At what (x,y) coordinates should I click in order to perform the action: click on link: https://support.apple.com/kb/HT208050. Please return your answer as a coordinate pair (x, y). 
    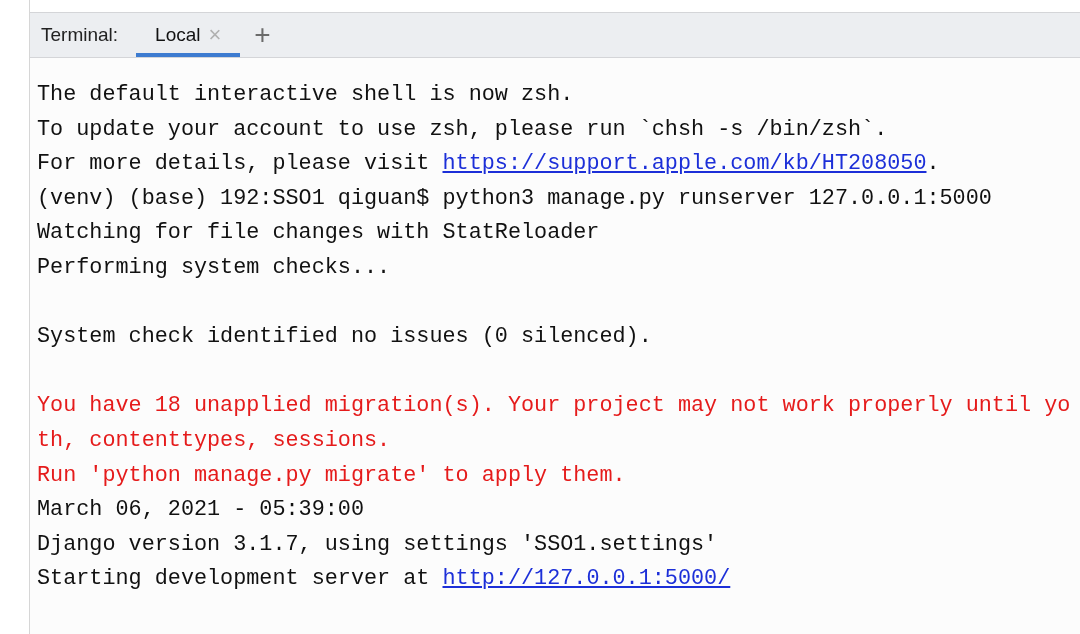
    Looking at the image, I should click on (684, 164).